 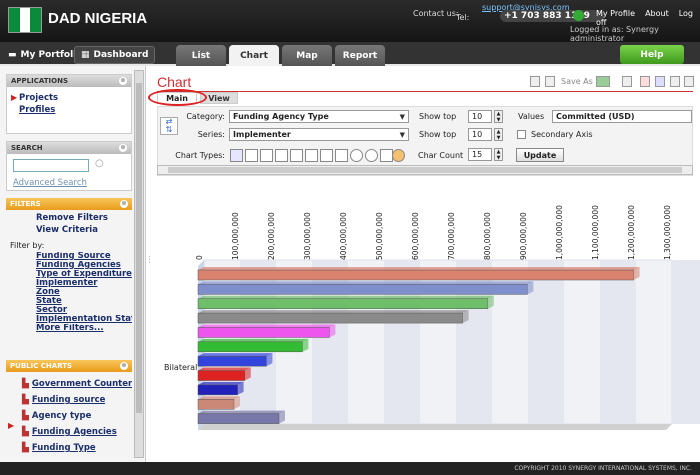 I want to click on category-select: Funding Agency Type ▼, so click(x=319, y=116).